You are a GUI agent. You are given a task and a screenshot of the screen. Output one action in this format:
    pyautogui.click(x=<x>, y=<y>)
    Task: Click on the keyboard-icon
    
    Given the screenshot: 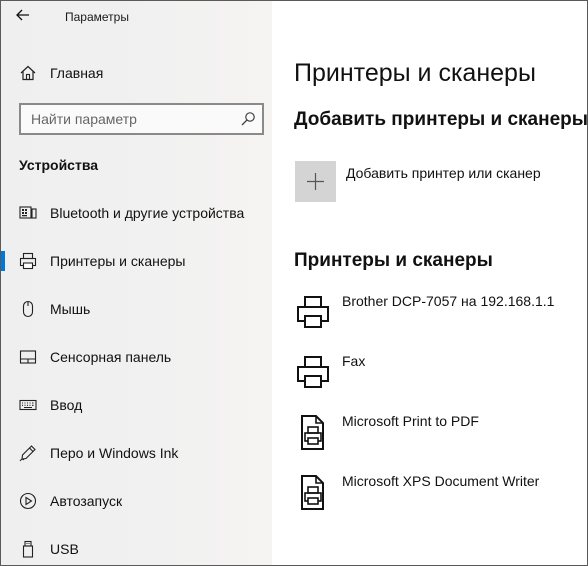 What is the action you would take?
    pyautogui.click(x=28, y=405)
    